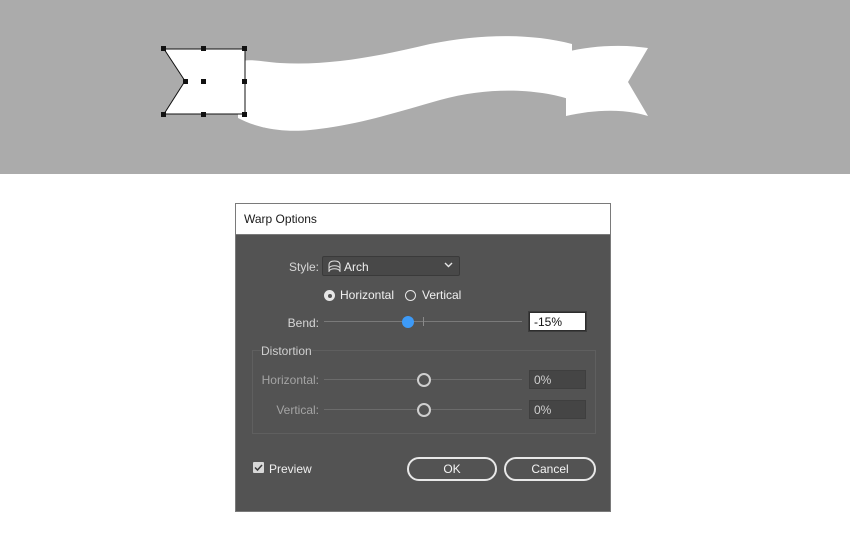  What do you see at coordinates (441, 295) in the screenshot?
I see `vertical-radio-label: Vertical` at bounding box center [441, 295].